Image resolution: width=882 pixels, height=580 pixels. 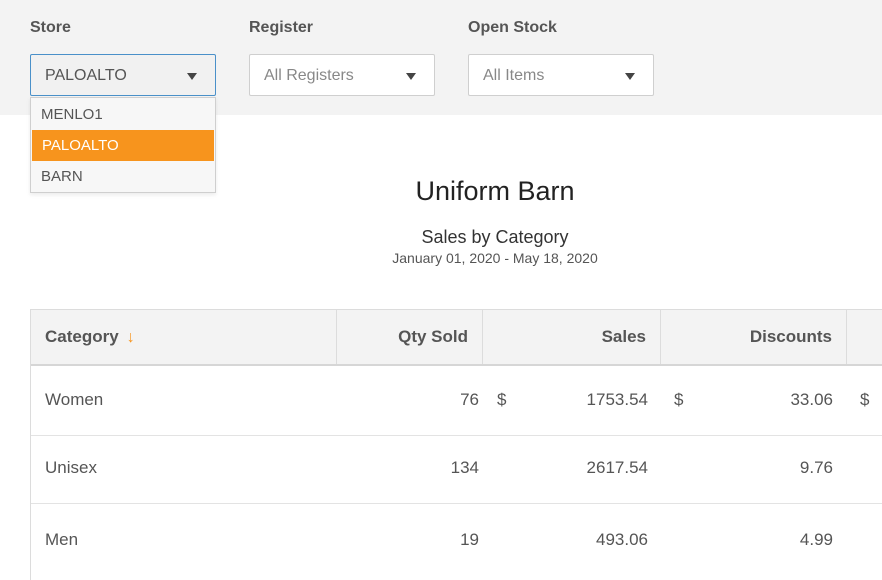 I want to click on open-stock-select-placeholder: All Items, so click(x=514, y=75).